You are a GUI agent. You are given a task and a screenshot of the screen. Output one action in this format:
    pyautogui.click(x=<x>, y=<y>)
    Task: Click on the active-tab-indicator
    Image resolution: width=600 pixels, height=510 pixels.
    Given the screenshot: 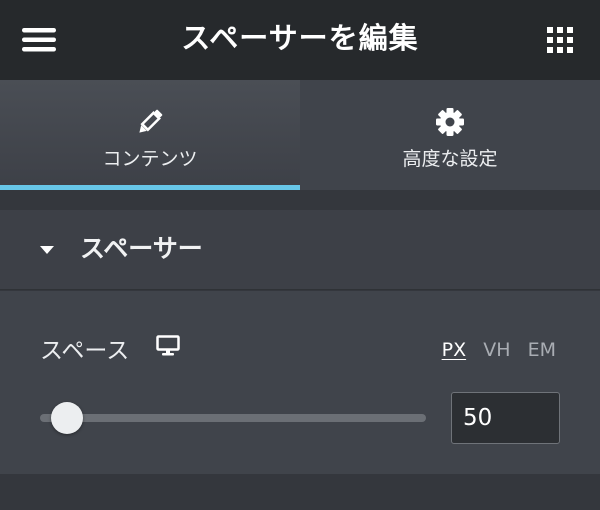 What is the action you would take?
    pyautogui.click(x=150, y=187)
    